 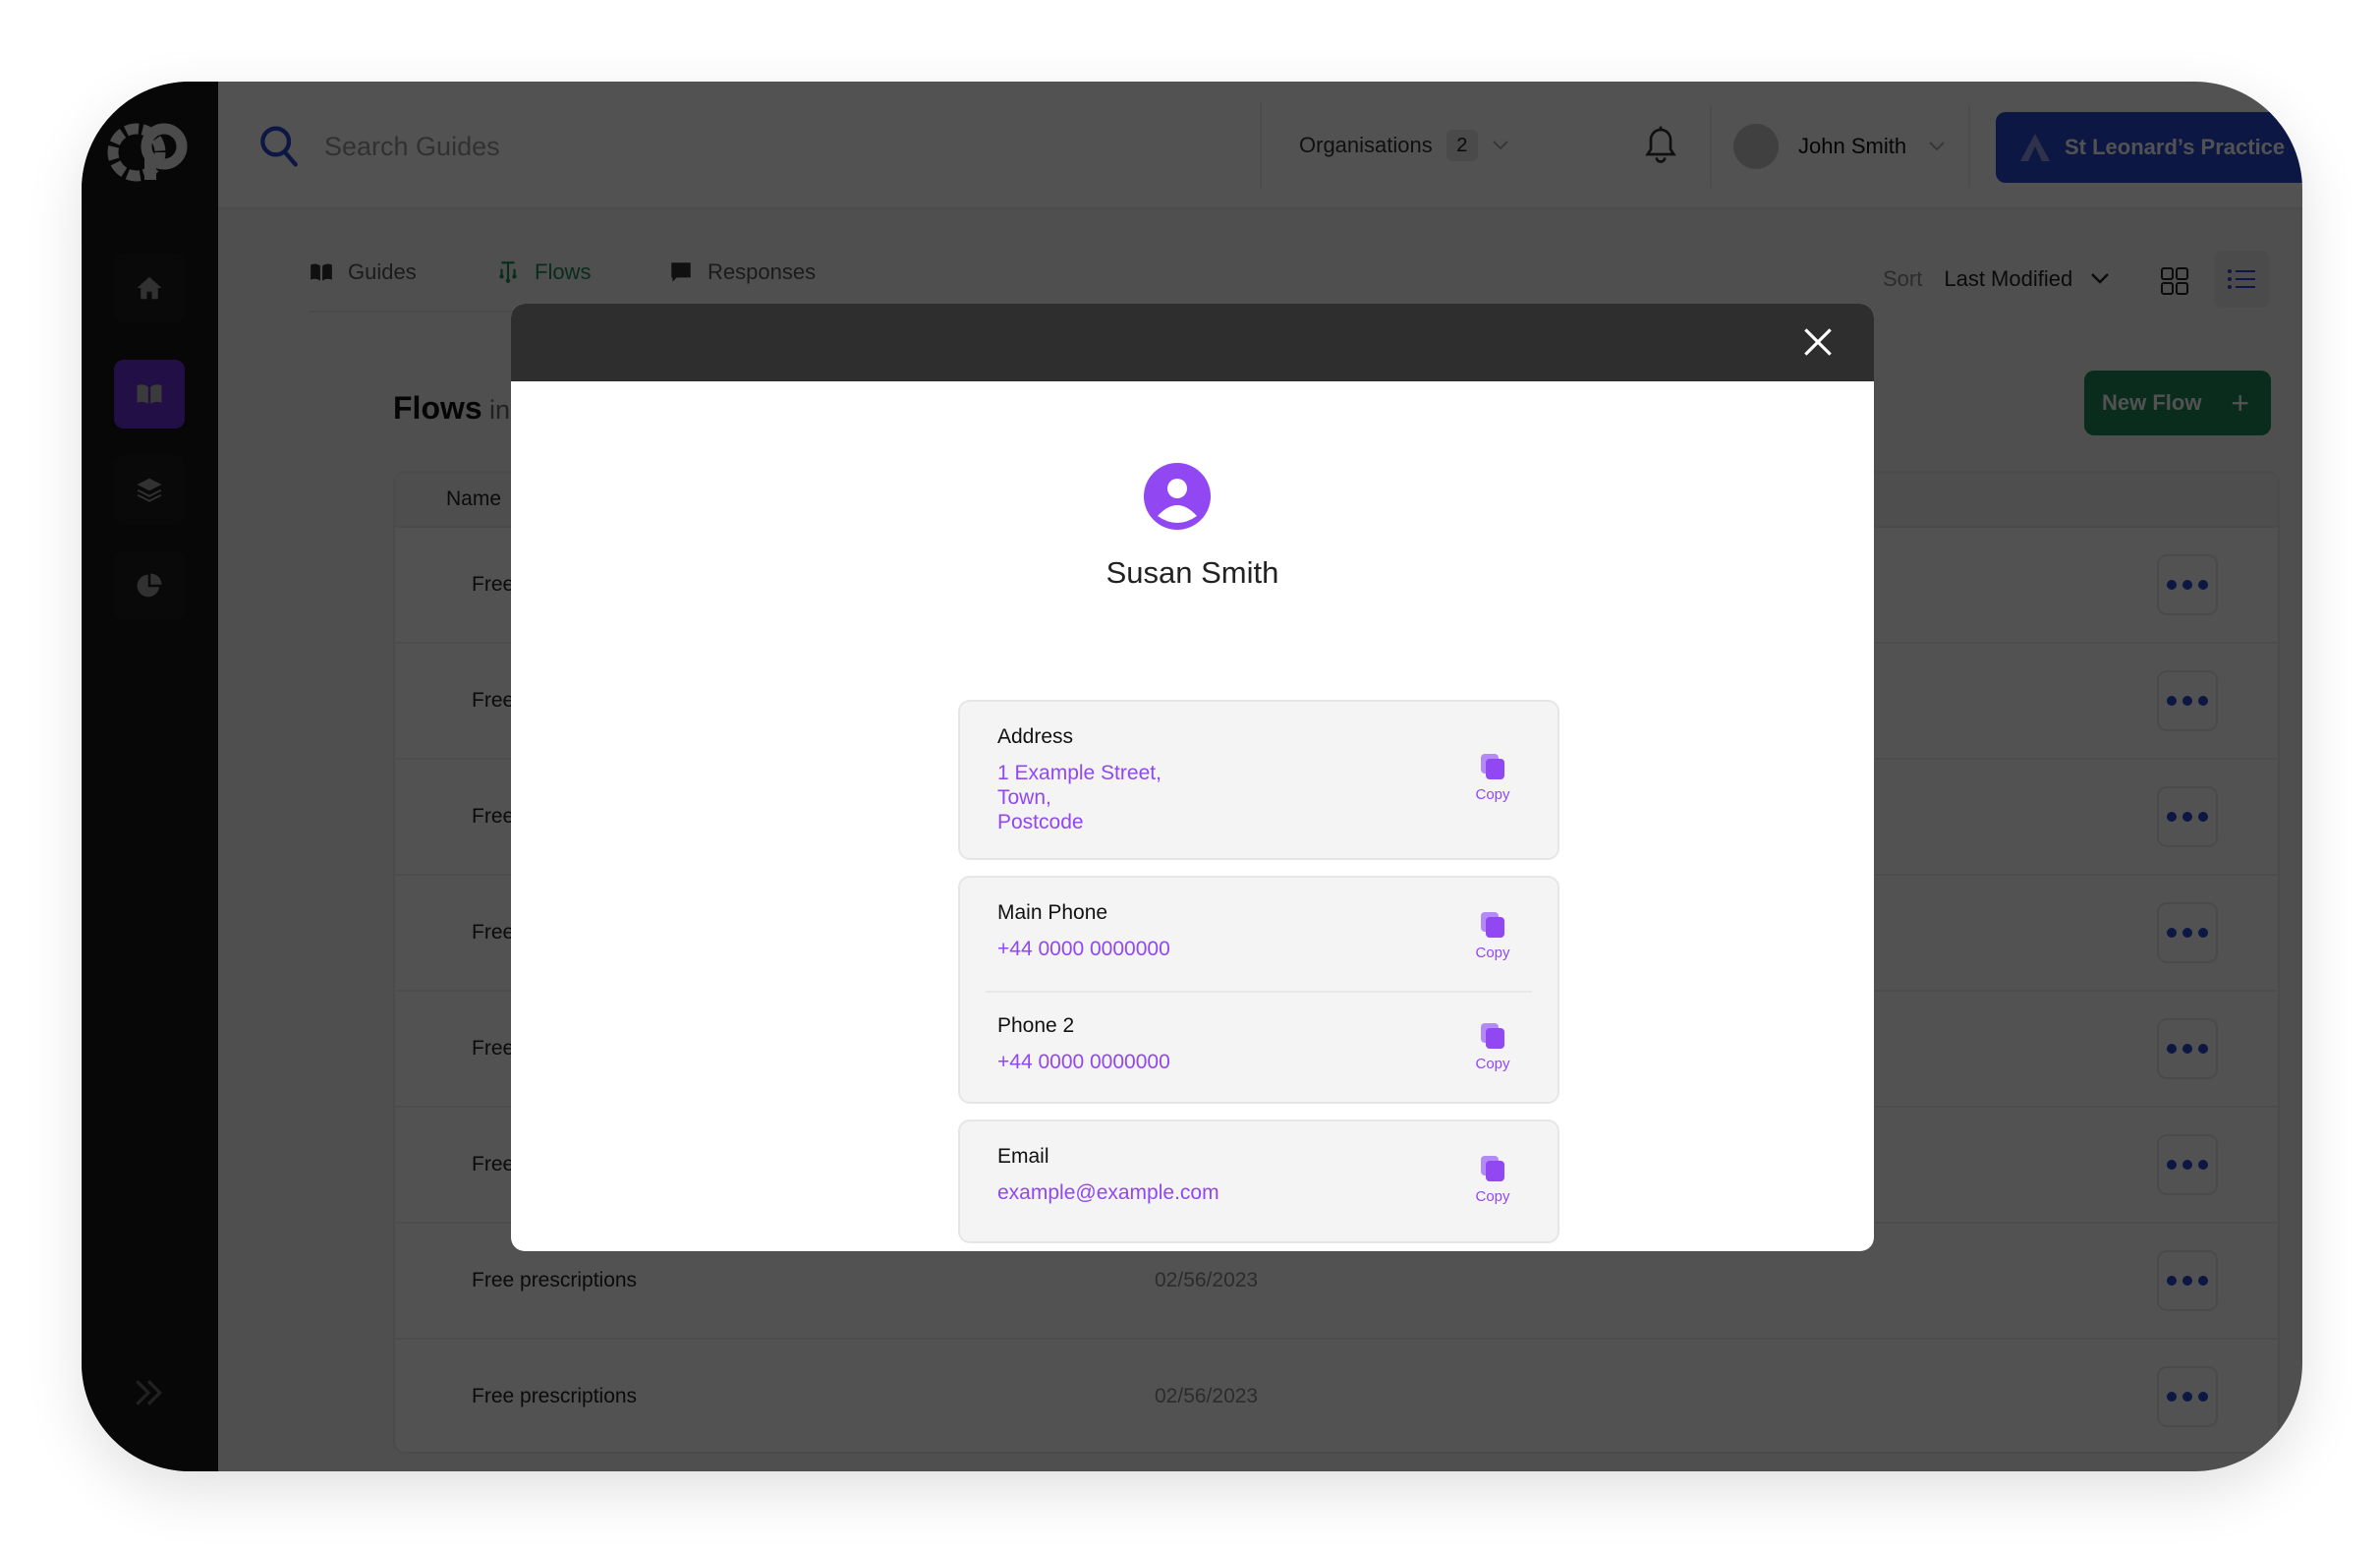 What do you see at coordinates (1192, 572) in the screenshot?
I see `contact-name: Susan Smith` at bounding box center [1192, 572].